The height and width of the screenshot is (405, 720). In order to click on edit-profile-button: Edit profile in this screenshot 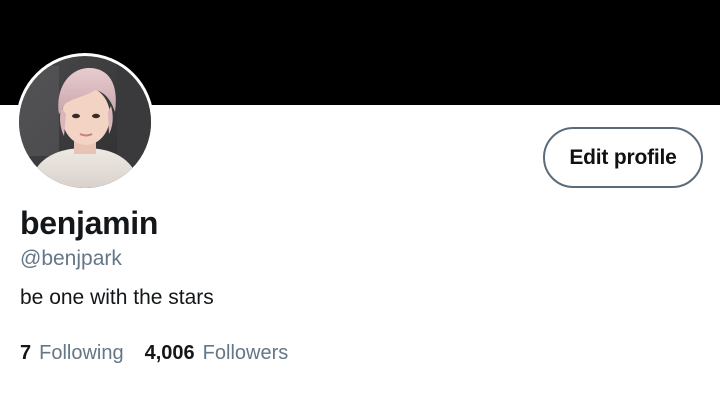, I will do `click(623, 157)`.